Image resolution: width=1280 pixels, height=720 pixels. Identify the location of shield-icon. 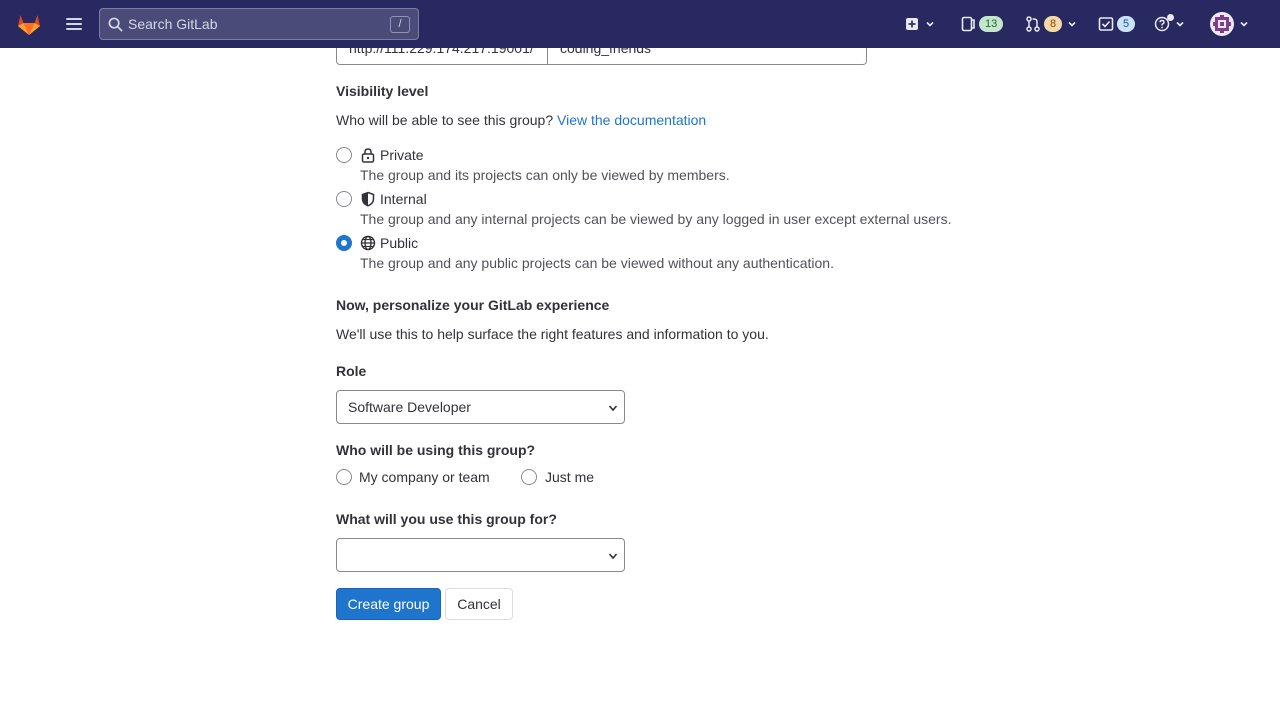
(368, 199).